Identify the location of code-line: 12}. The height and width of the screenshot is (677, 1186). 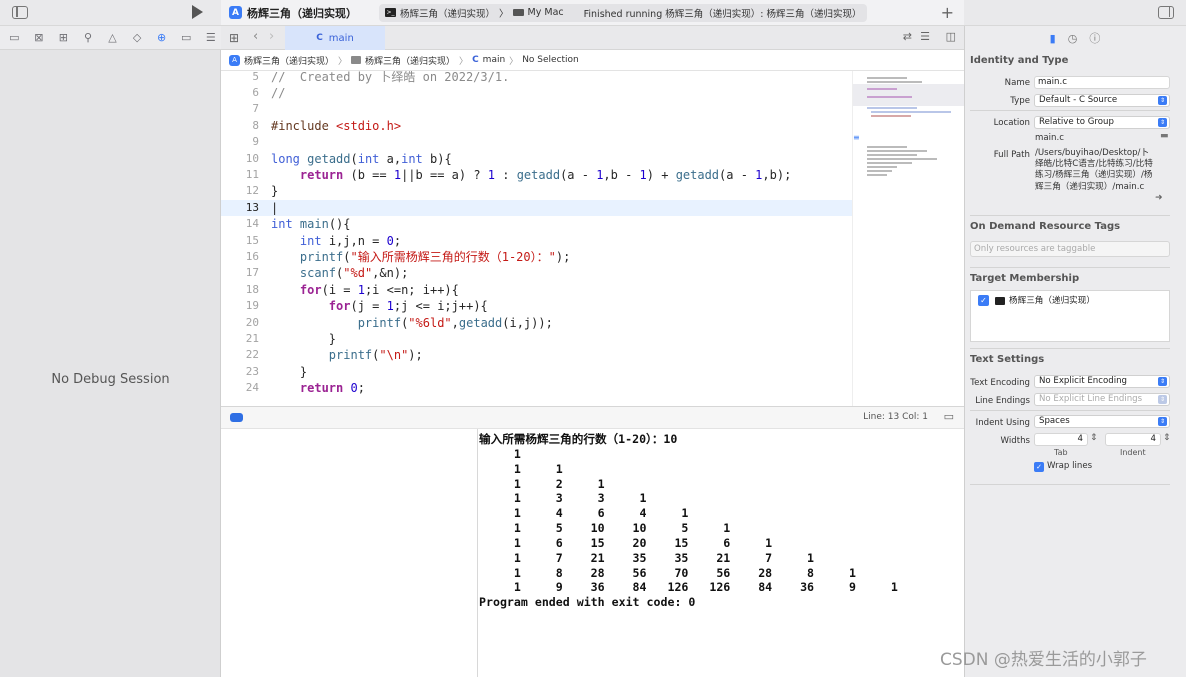
(536, 191).